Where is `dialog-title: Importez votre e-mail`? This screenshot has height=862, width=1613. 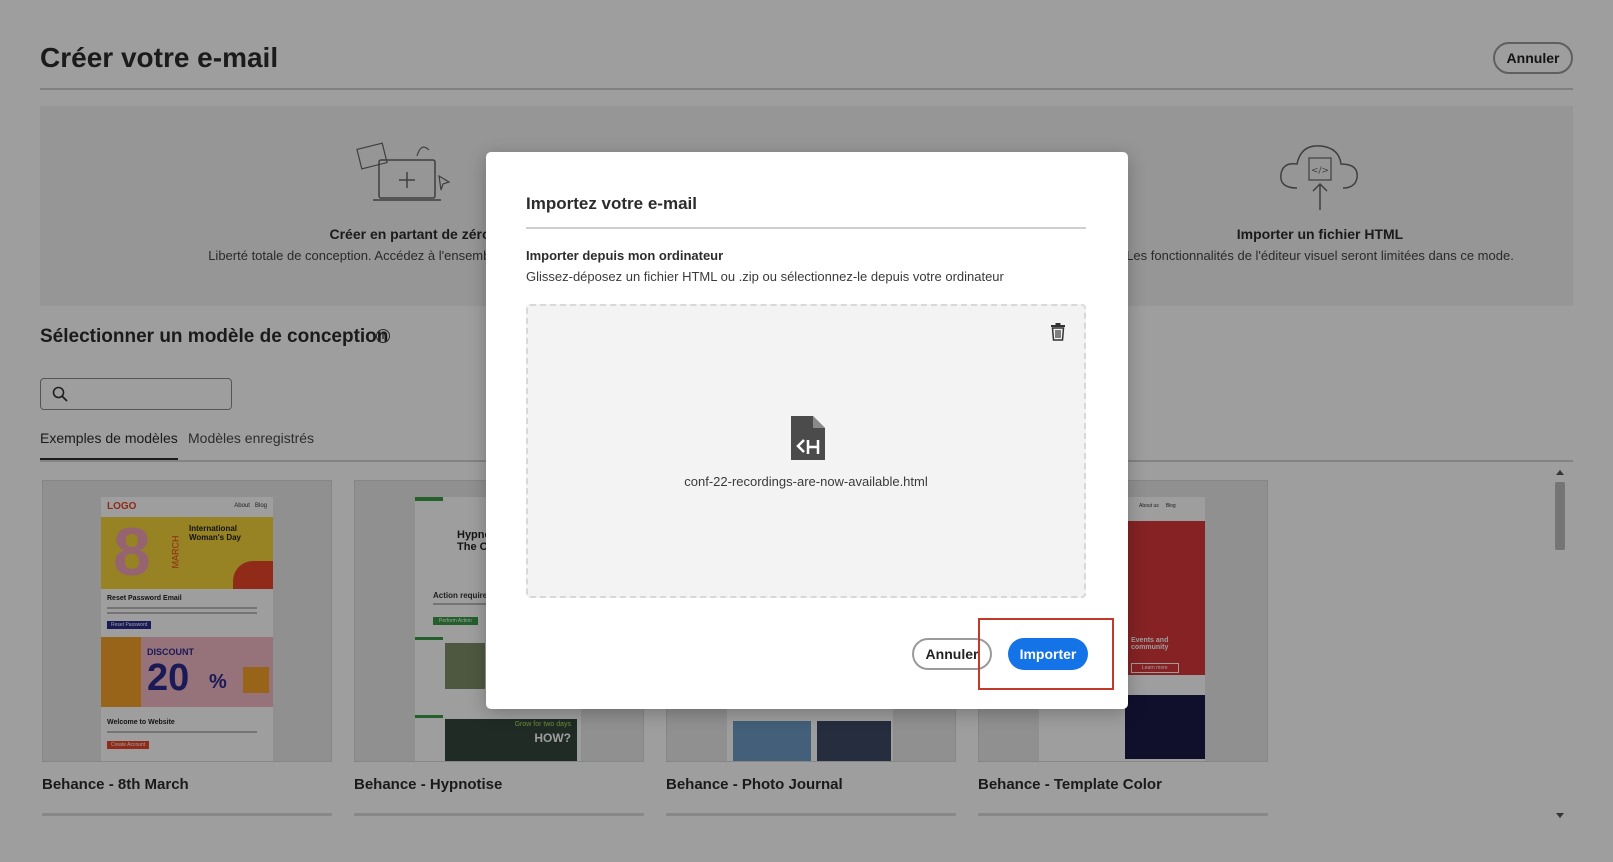
dialog-title: Importez votre e-mail is located at coordinates (611, 203).